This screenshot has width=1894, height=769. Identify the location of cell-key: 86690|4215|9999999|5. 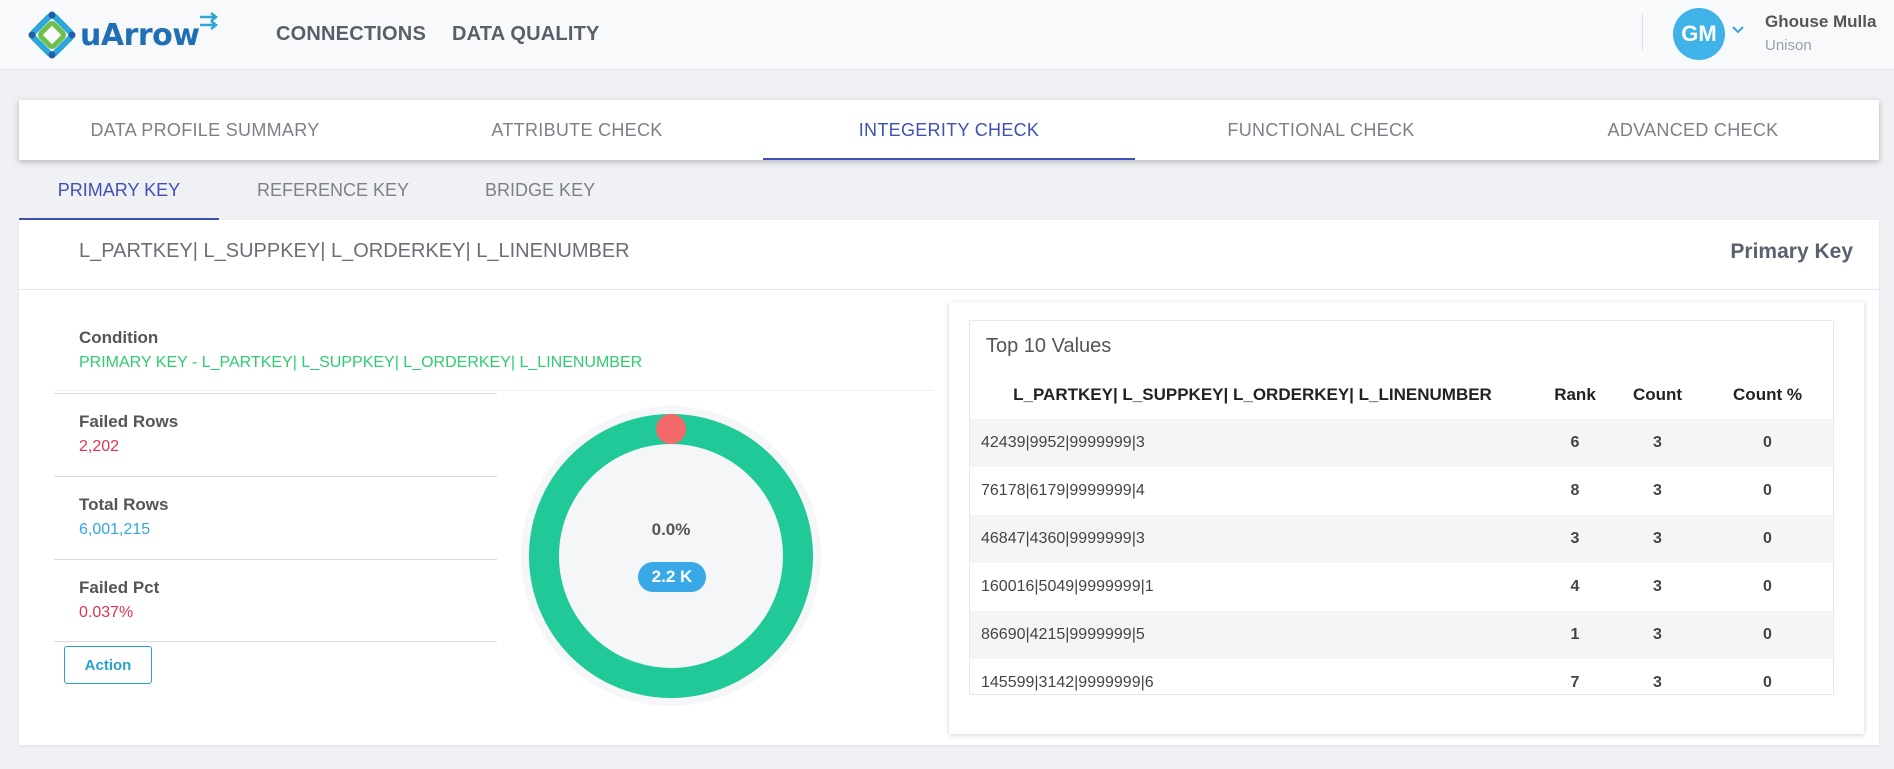
(1252, 635).